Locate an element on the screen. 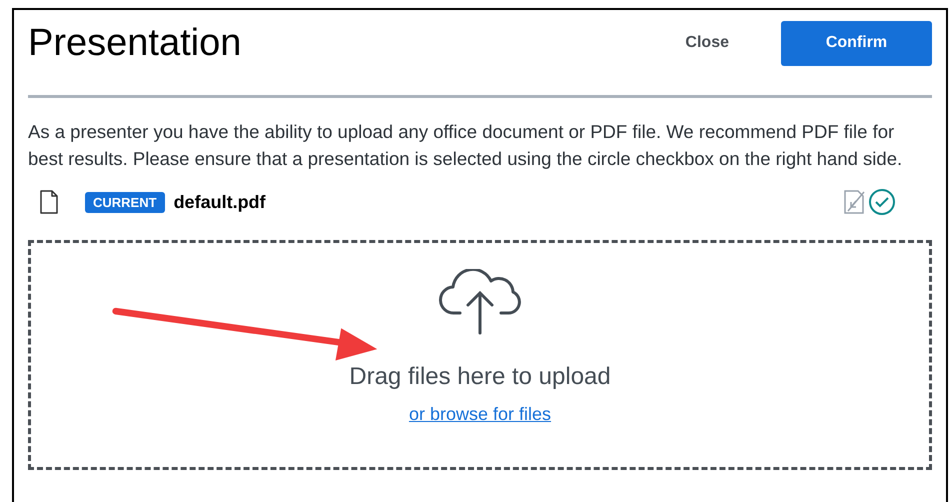 This screenshot has height=502, width=950. dropzone-title: Drag files here to upload is located at coordinates (480, 377).